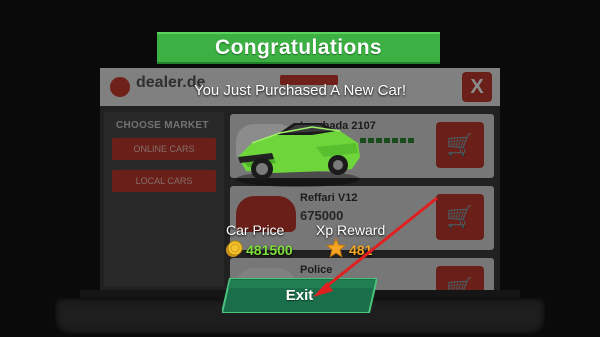 The height and width of the screenshot is (337, 600). Describe the element at coordinates (162, 125) in the screenshot. I see `market-title: CHOOSE MARKET` at that location.